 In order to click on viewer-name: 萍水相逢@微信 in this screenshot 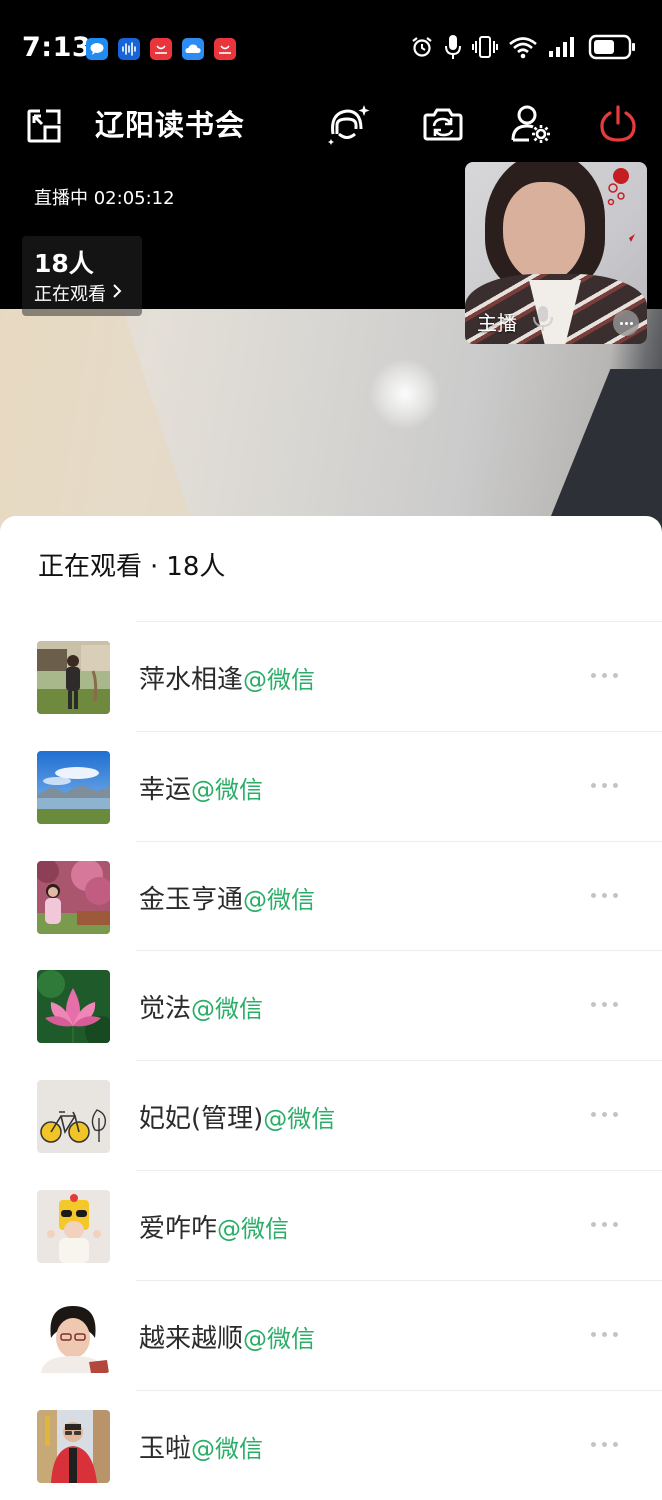, I will do `click(227, 677)`.